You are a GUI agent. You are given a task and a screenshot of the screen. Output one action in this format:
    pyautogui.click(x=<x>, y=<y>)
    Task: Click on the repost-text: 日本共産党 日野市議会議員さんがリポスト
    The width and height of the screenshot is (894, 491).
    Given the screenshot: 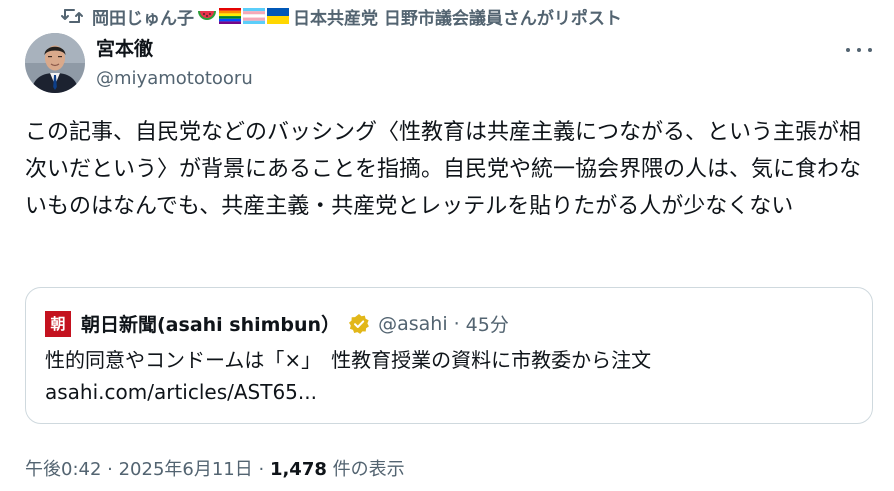 What is the action you would take?
    pyautogui.click(x=457, y=18)
    